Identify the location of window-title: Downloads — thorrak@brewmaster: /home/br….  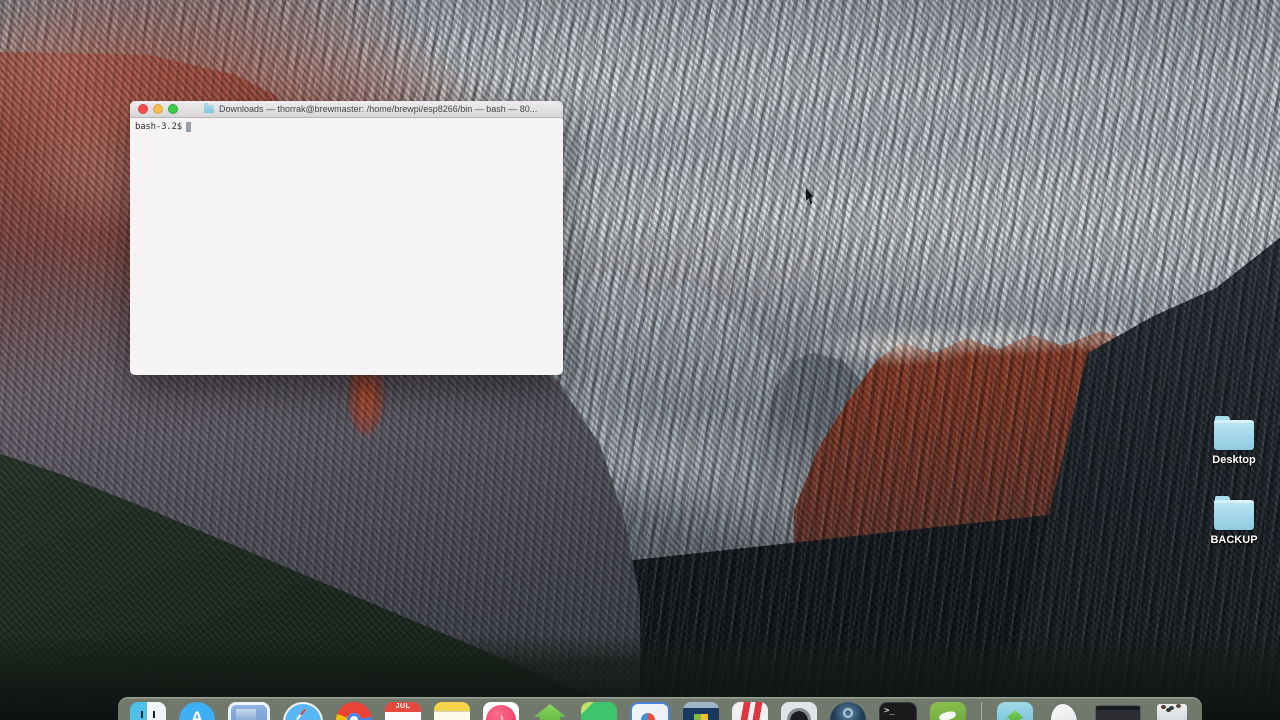
(378, 109).